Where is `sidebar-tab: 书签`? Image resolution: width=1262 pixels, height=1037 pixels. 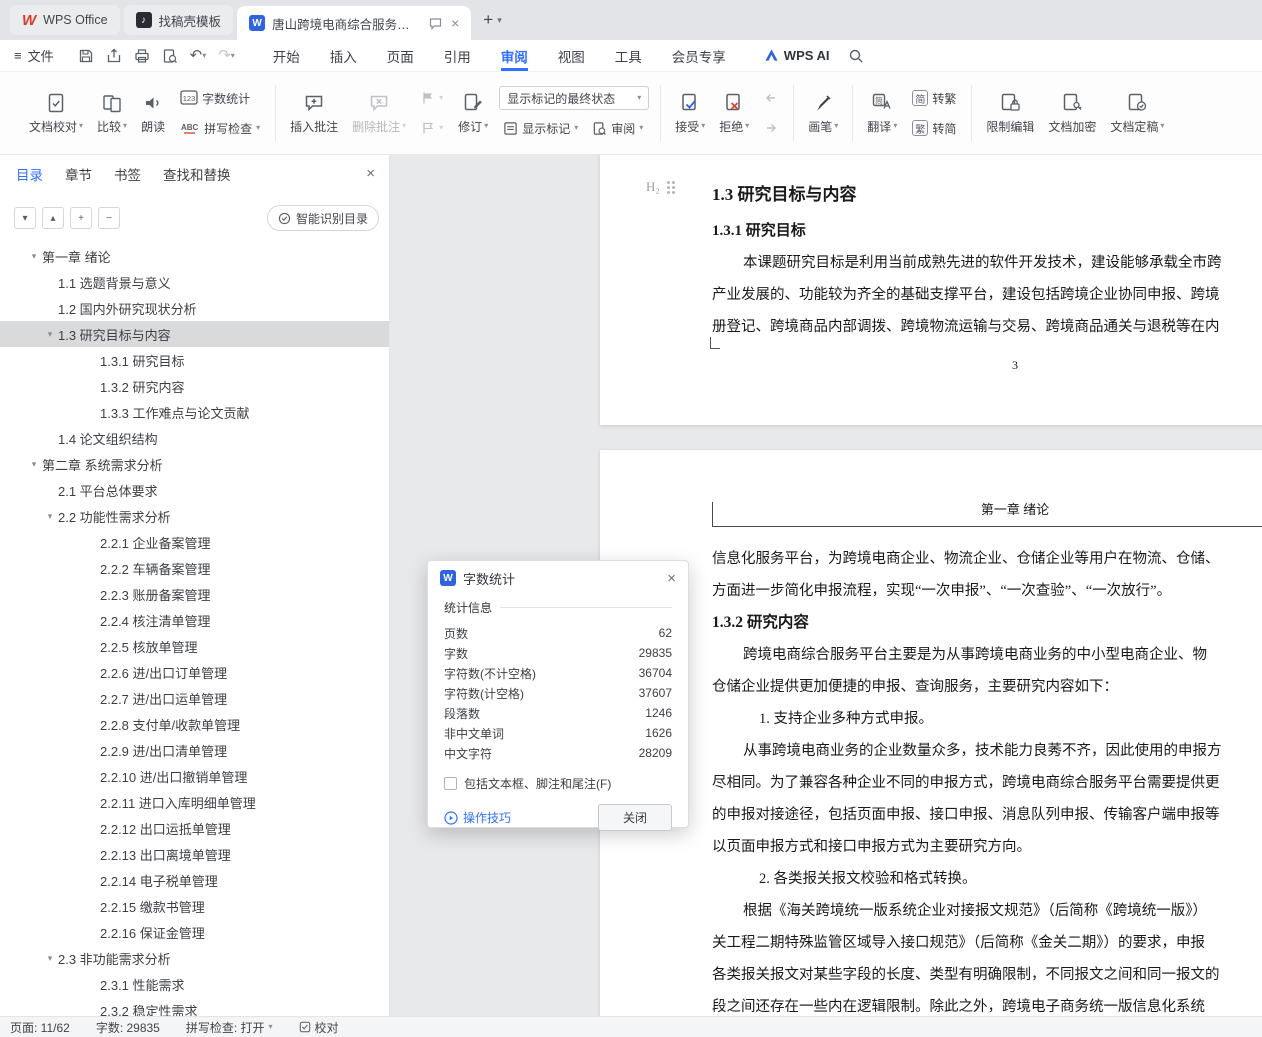 sidebar-tab: 书签 is located at coordinates (127, 174).